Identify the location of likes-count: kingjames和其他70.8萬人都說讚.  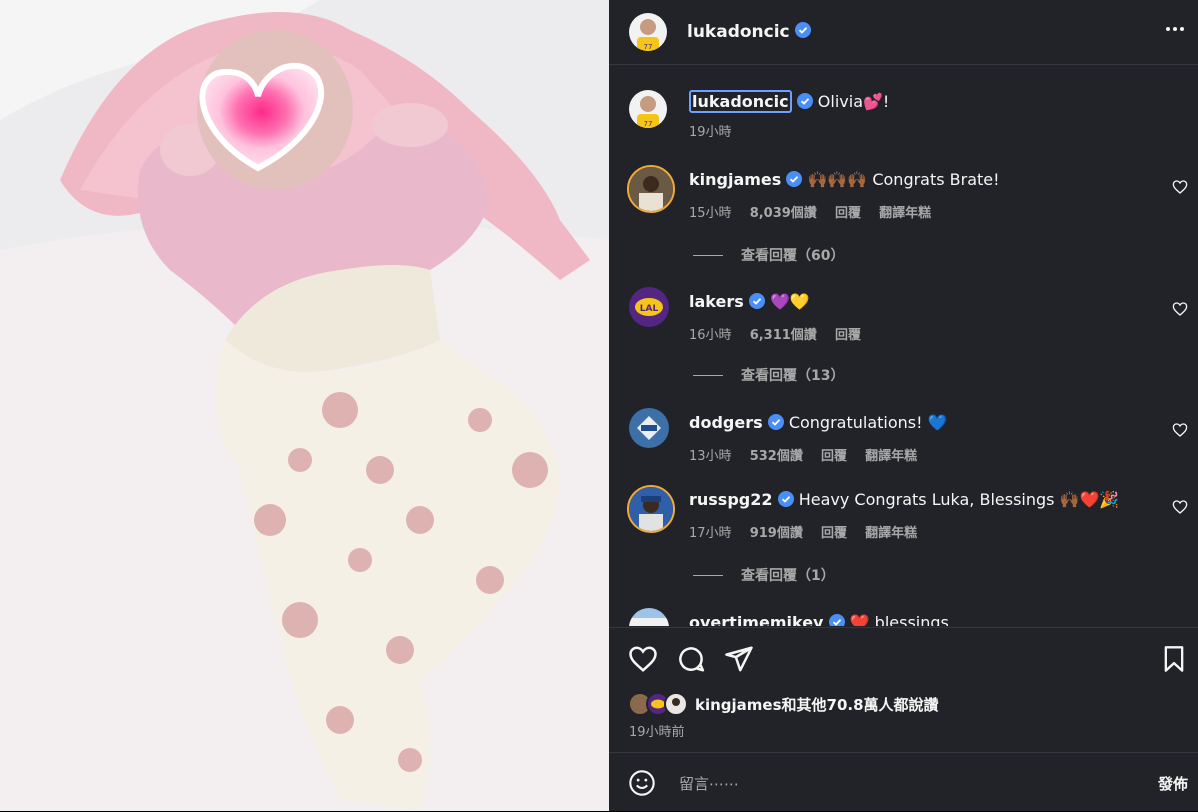
(817, 704).